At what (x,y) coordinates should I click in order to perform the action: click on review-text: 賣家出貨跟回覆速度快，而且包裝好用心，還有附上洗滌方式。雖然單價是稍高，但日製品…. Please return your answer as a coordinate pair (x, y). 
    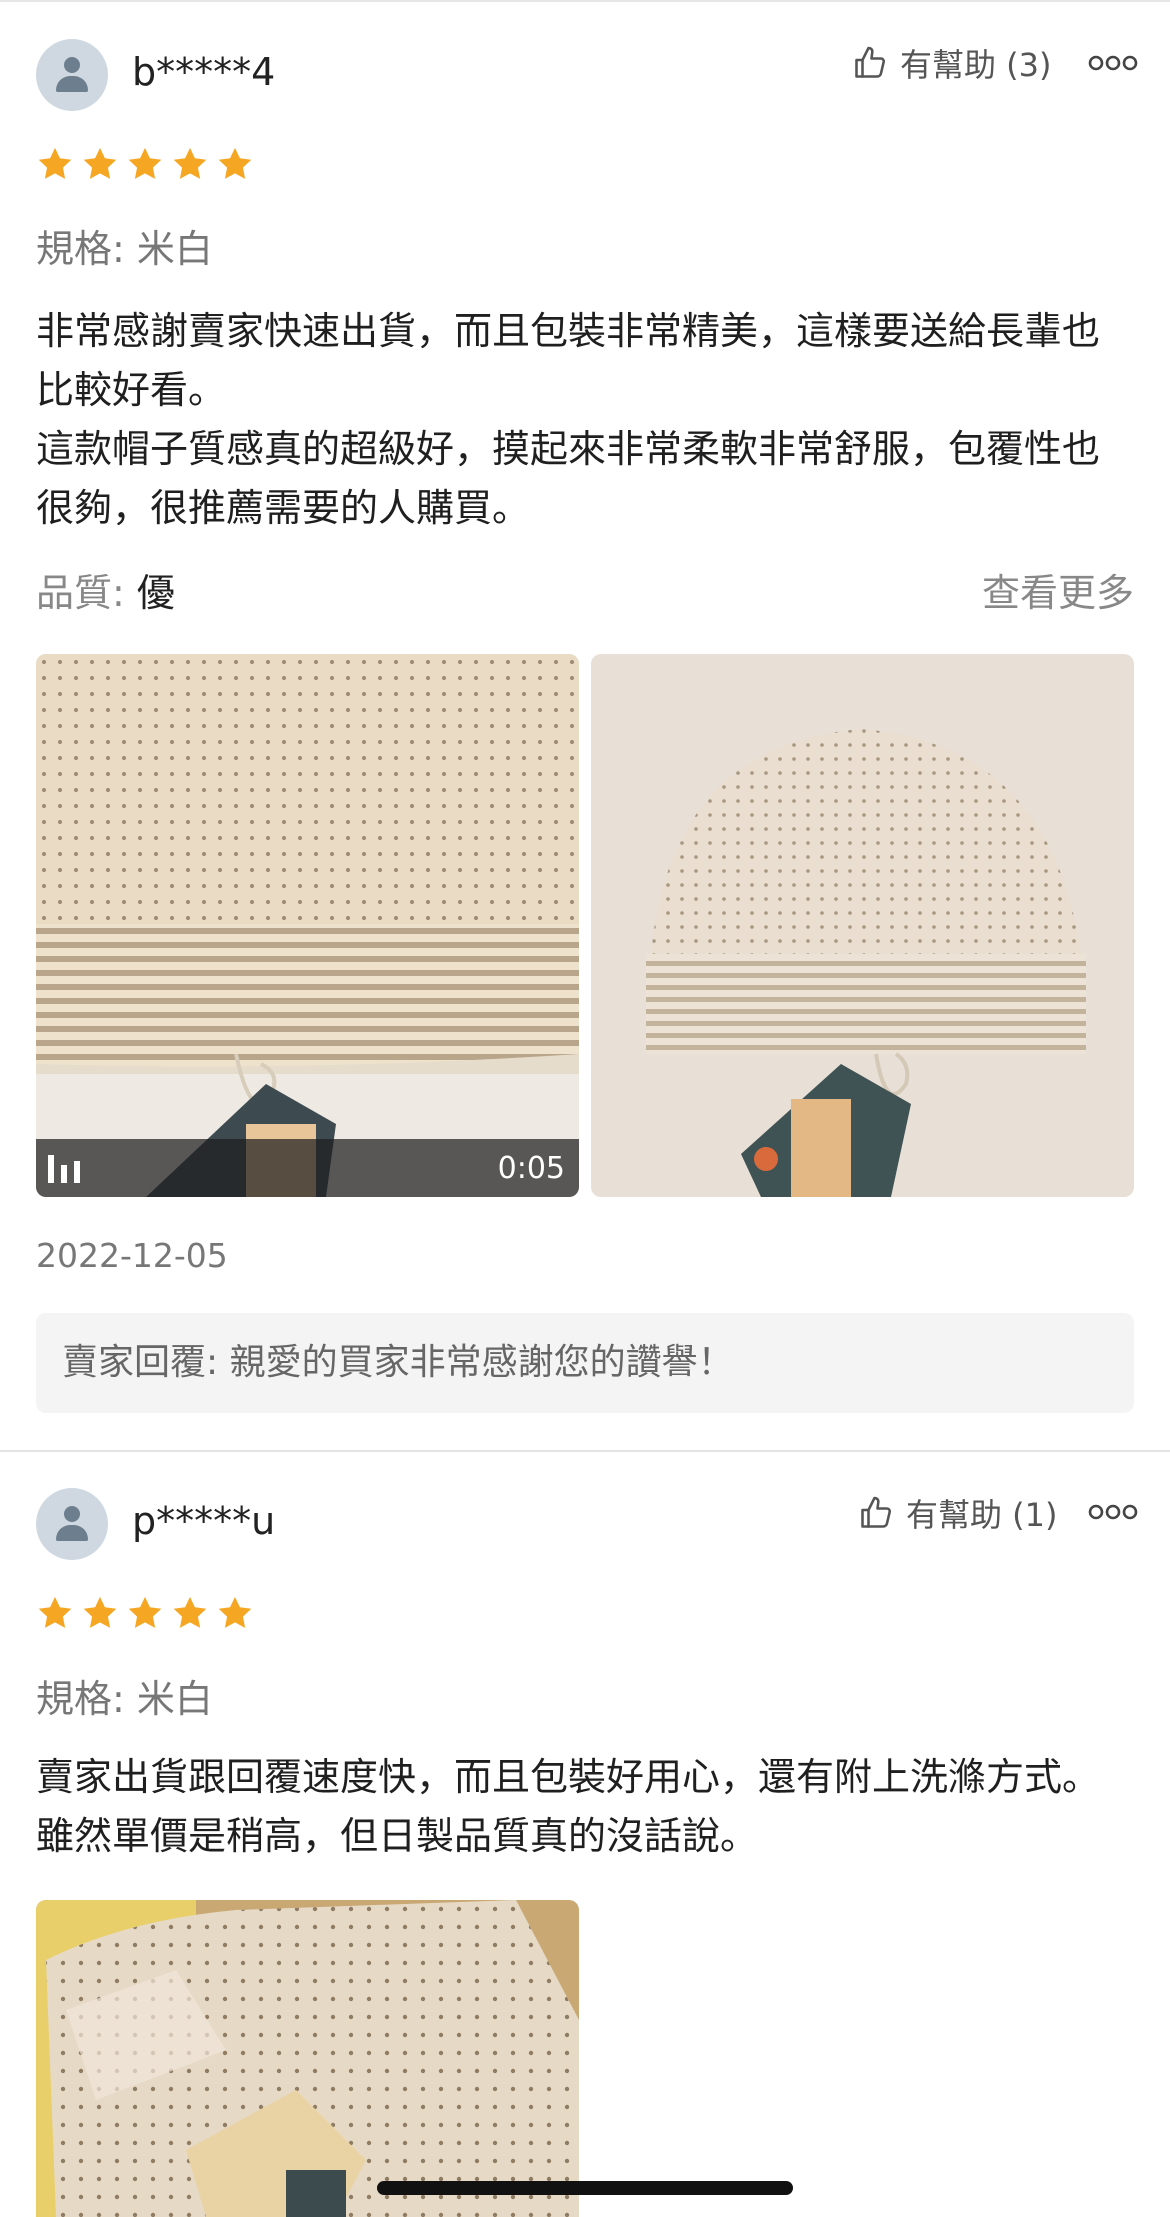
    Looking at the image, I should click on (586, 1807).